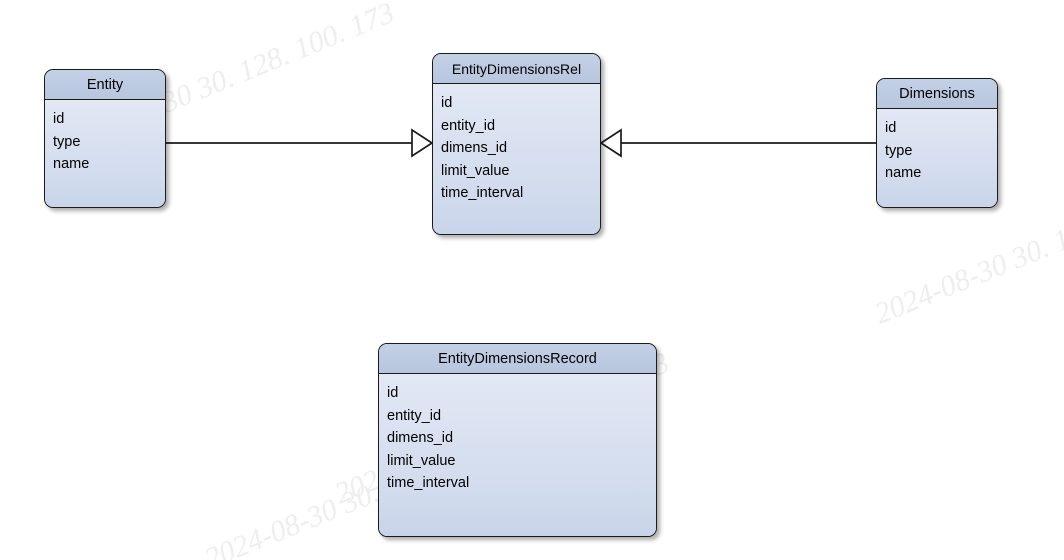 Image resolution: width=1064 pixels, height=560 pixels. Describe the element at coordinates (737, 143) in the screenshot. I see `connection-dimensions-to-rel` at that location.